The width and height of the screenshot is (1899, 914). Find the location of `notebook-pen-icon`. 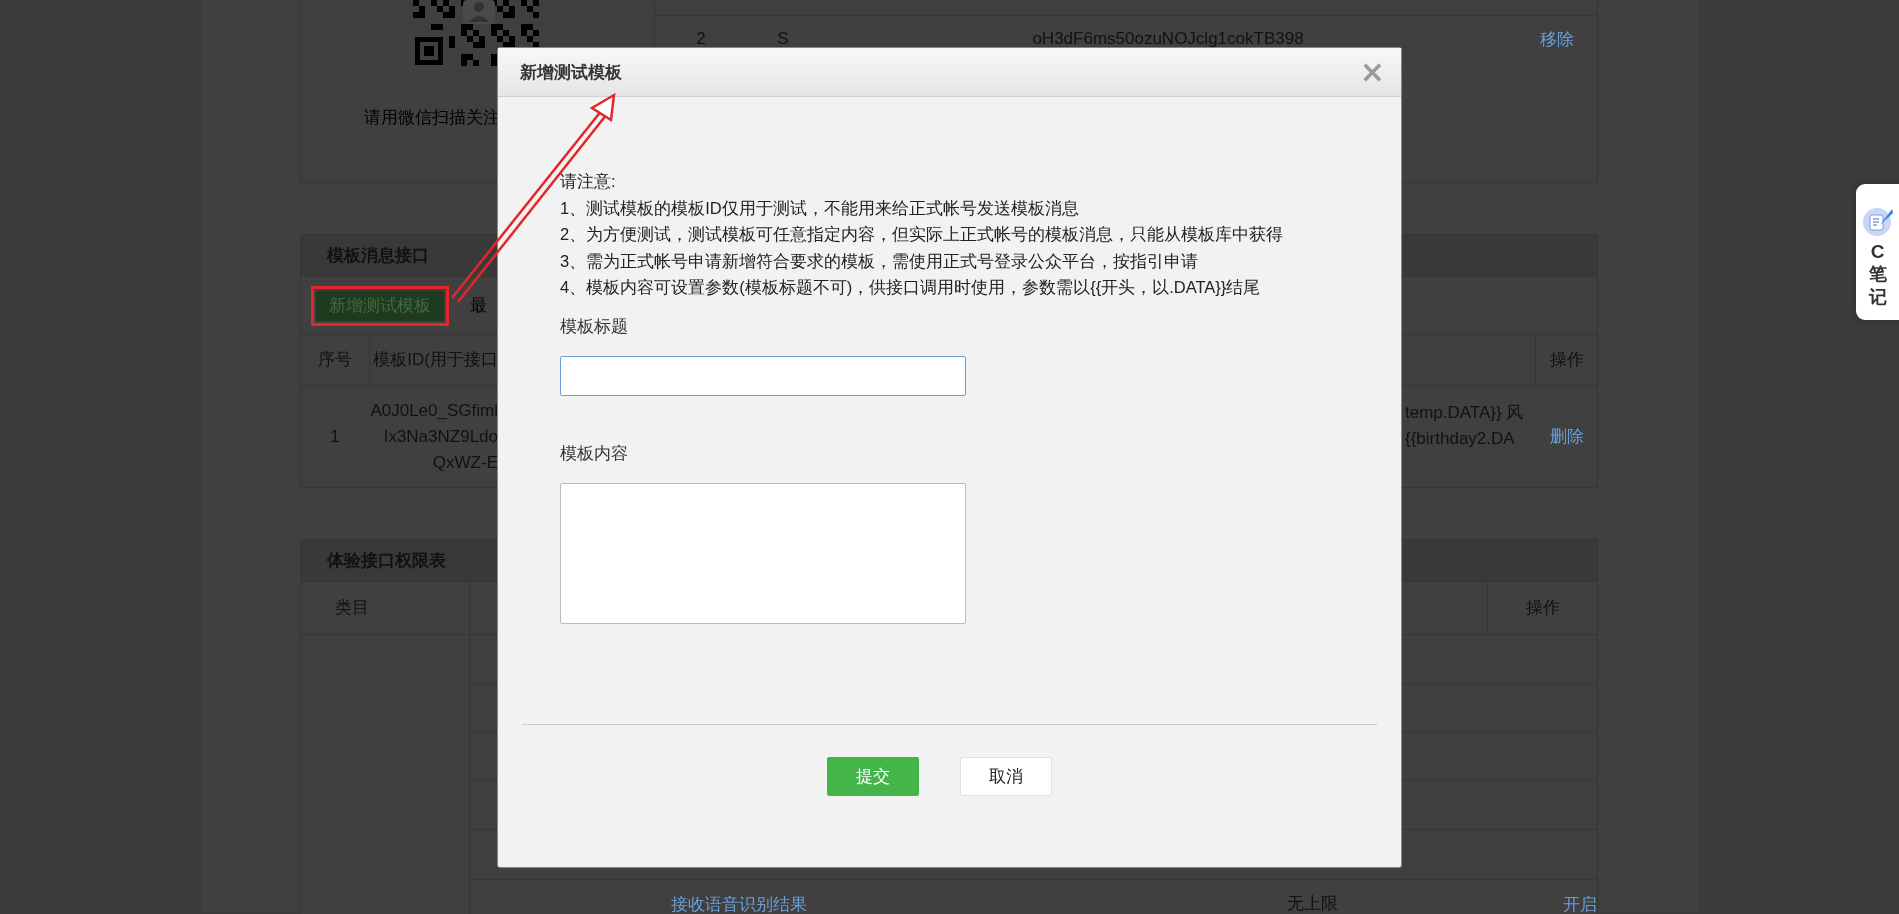

notebook-pen-icon is located at coordinates (1877, 221).